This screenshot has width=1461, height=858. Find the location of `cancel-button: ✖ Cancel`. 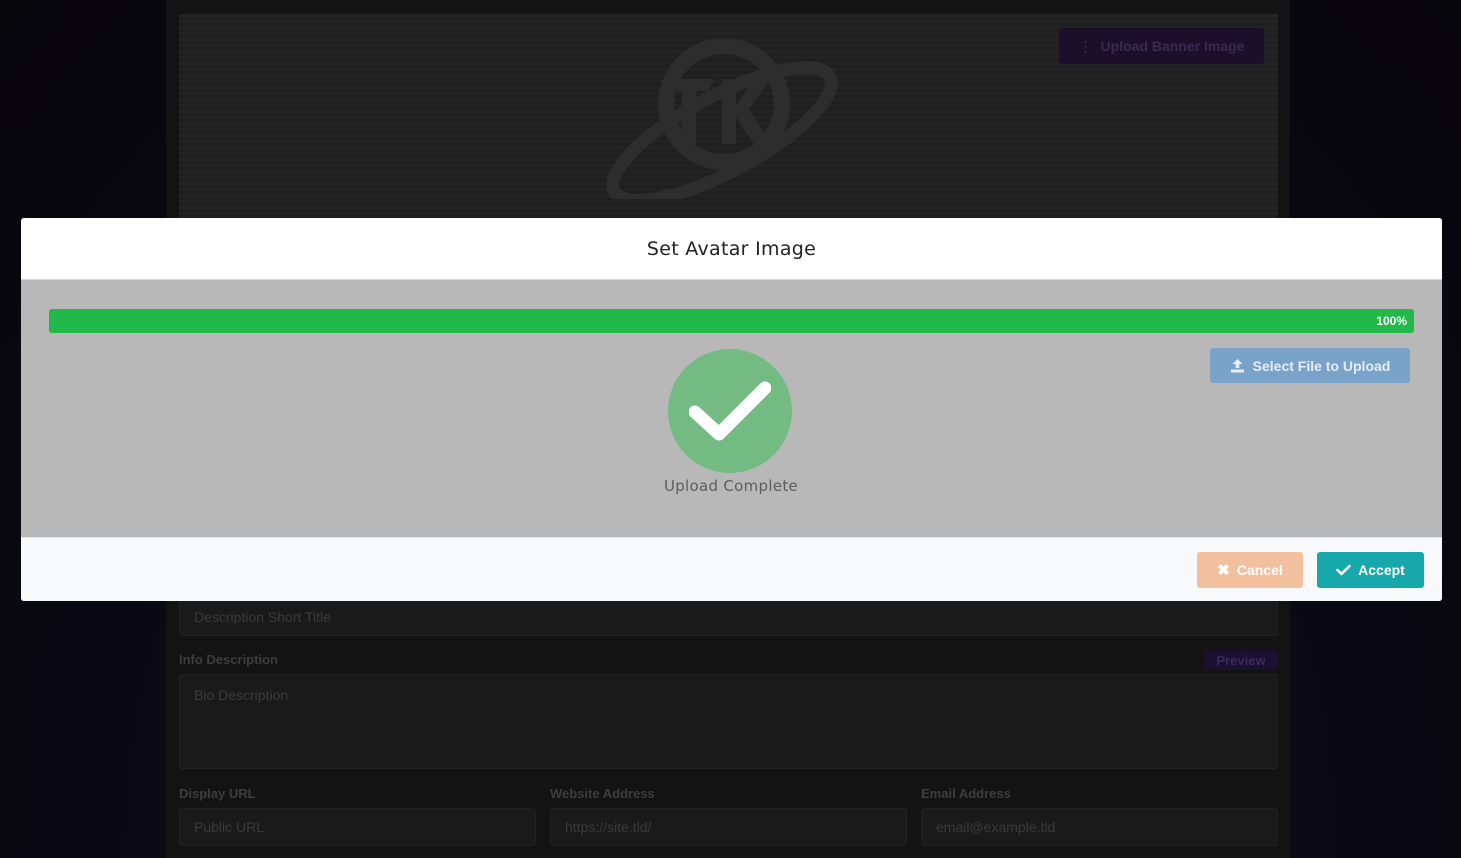

cancel-button: ✖ Cancel is located at coordinates (1250, 570).